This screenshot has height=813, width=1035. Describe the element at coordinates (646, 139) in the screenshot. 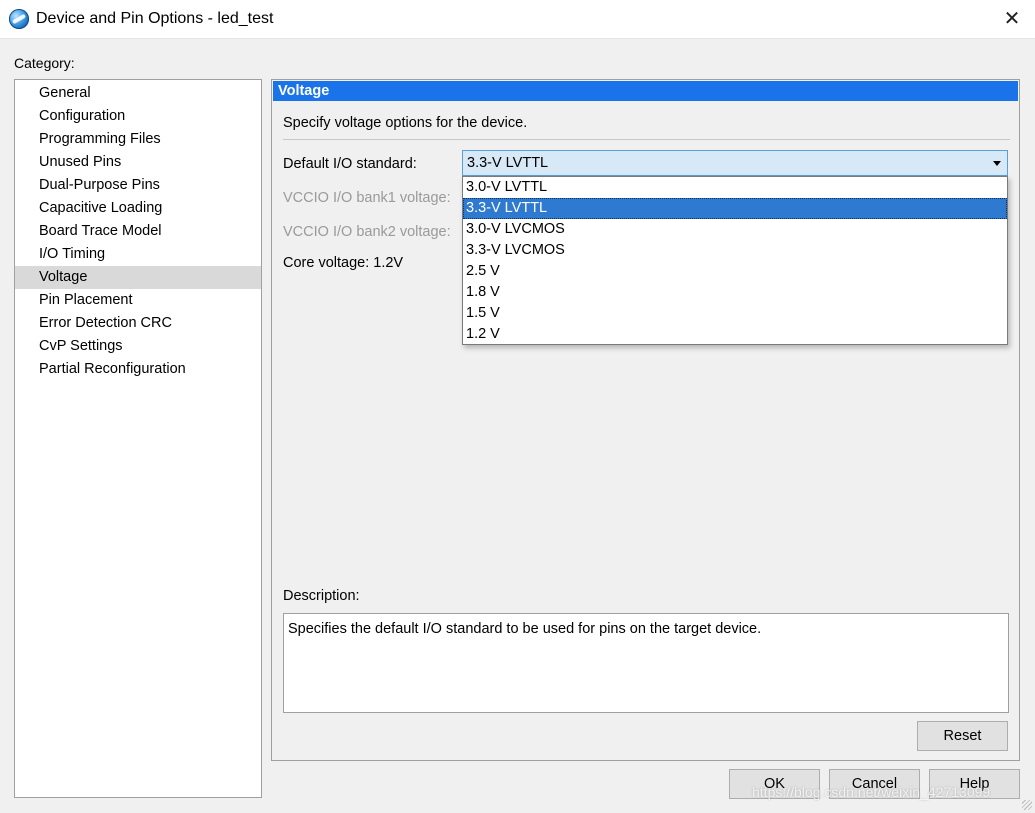

I see `divider` at that location.